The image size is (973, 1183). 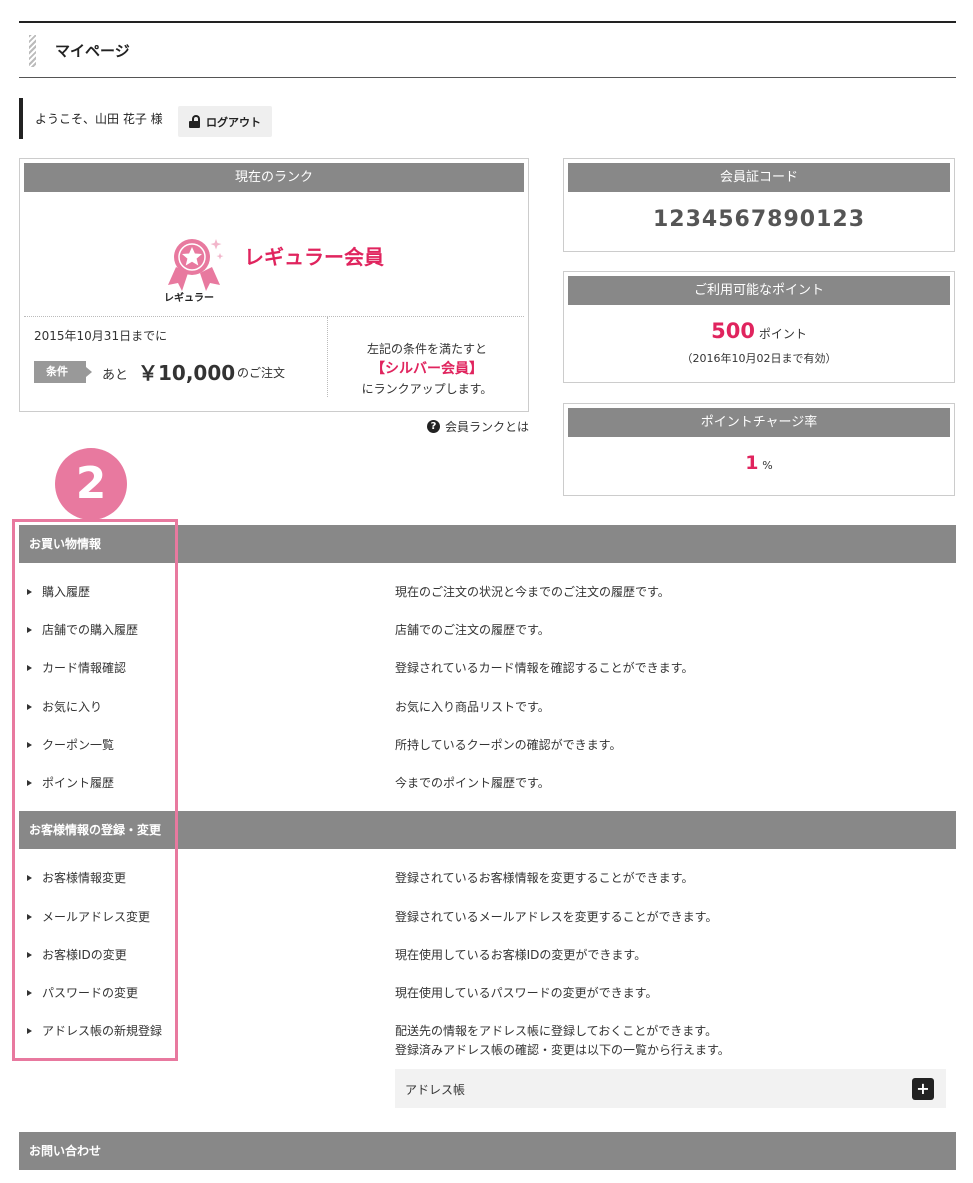 What do you see at coordinates (32, 51) in the screenshot?
I see `title-stripe-decoration` at bounding box center [32, 51].